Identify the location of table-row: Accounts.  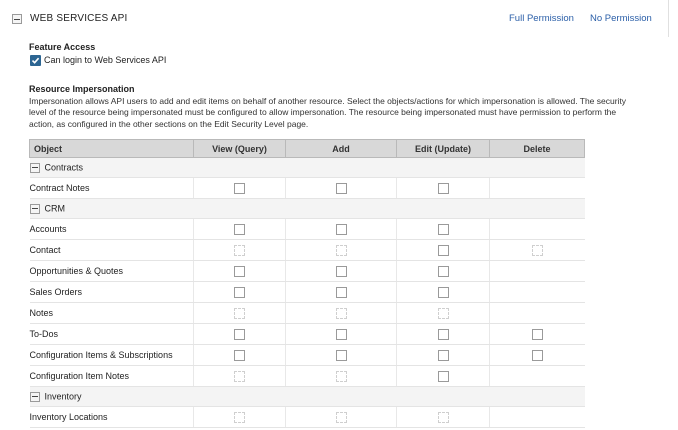
(307, 229).